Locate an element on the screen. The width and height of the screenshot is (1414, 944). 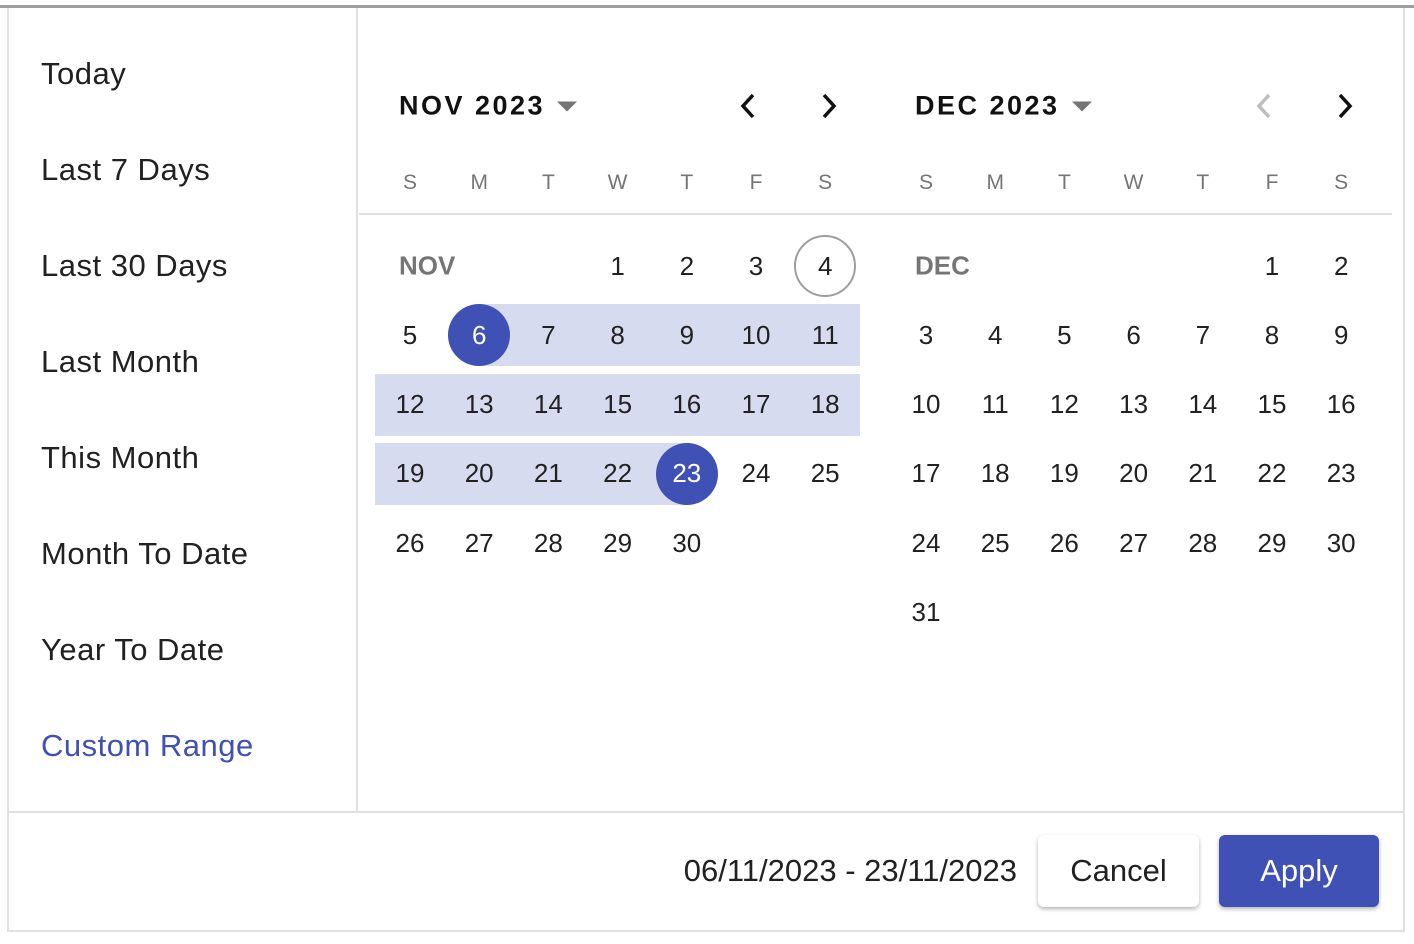
preset-last-month: Last Month is located at coordinates (120, 362).